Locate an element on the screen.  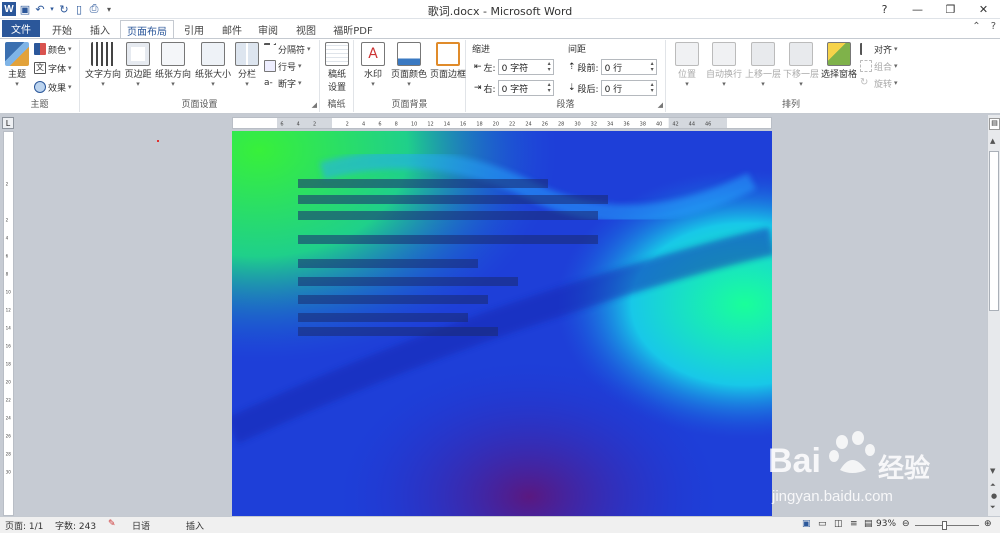
spacing-after-input: 0 行 ▴ ▾ is located at coordinates (628, 88).